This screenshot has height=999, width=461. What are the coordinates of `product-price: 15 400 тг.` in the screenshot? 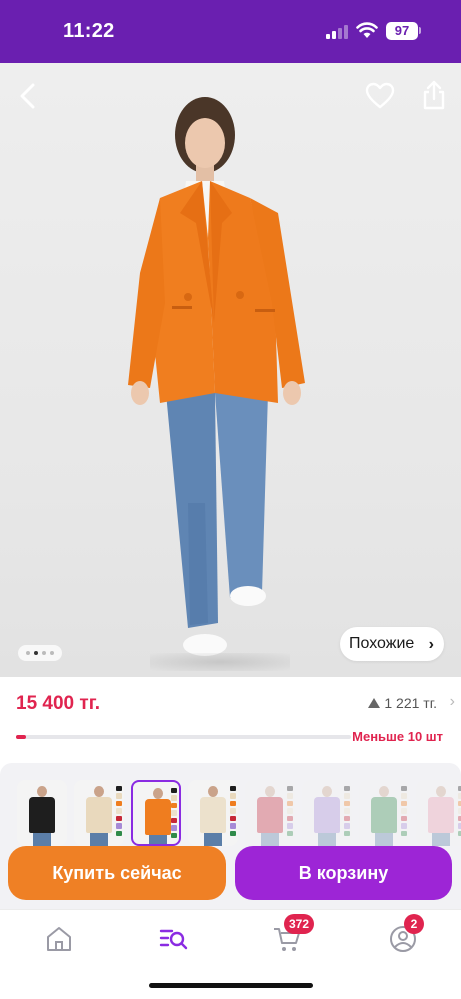 It's located at (58, 703).